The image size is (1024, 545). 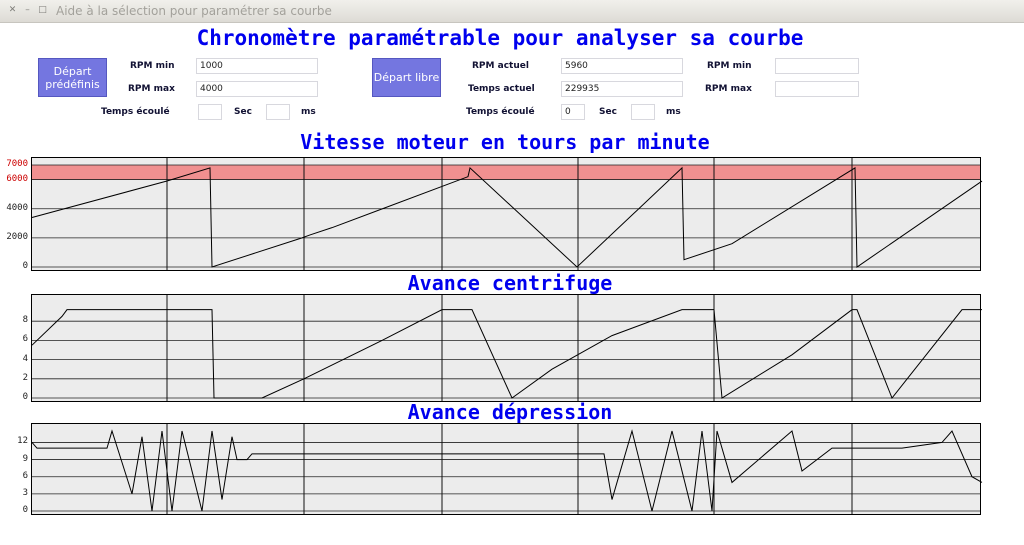 What do you see at coordinates (12, 10) in the screenshot?
I see `close-icon: ✕` at bounding box center [12, 10].